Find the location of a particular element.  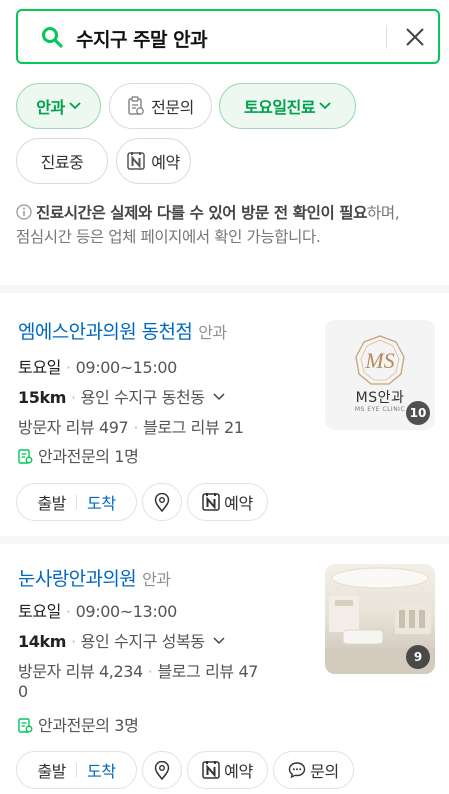

specialist-label: 안과전문의 3명 is located at coordinates (88, 725).